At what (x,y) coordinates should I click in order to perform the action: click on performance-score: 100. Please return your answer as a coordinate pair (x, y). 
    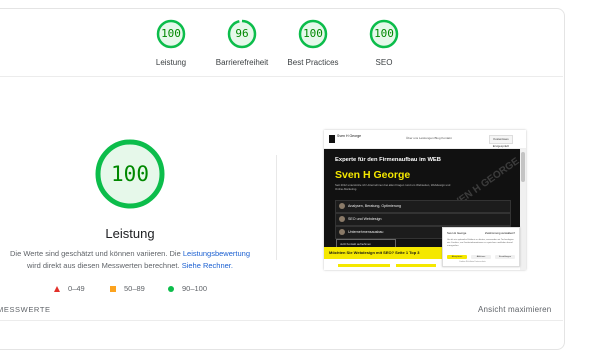
    Looking at the image, I should click on (130, 174).